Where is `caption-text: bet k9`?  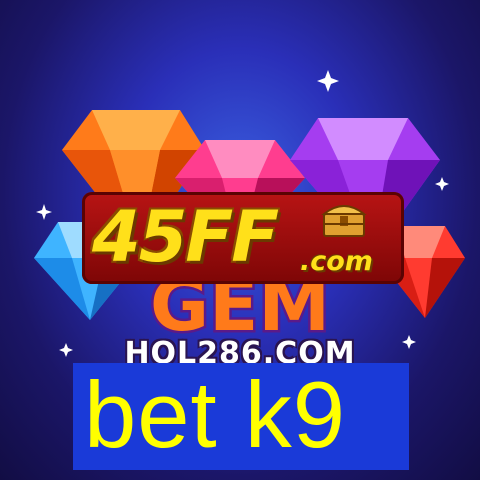
caption-text: bet k9 is located at coordinates (215, 414).